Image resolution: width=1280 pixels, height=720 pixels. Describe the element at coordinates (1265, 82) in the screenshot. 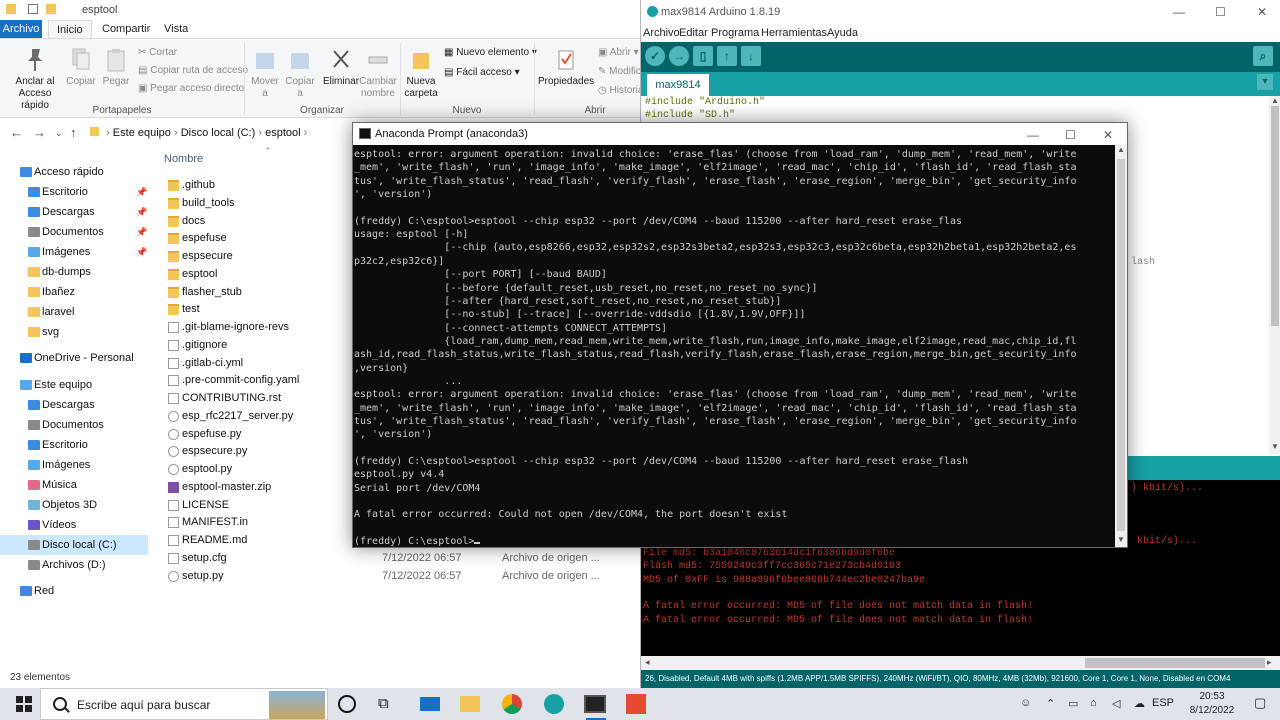

I see `tab-menu-chevron-icon: ▾` at that location.